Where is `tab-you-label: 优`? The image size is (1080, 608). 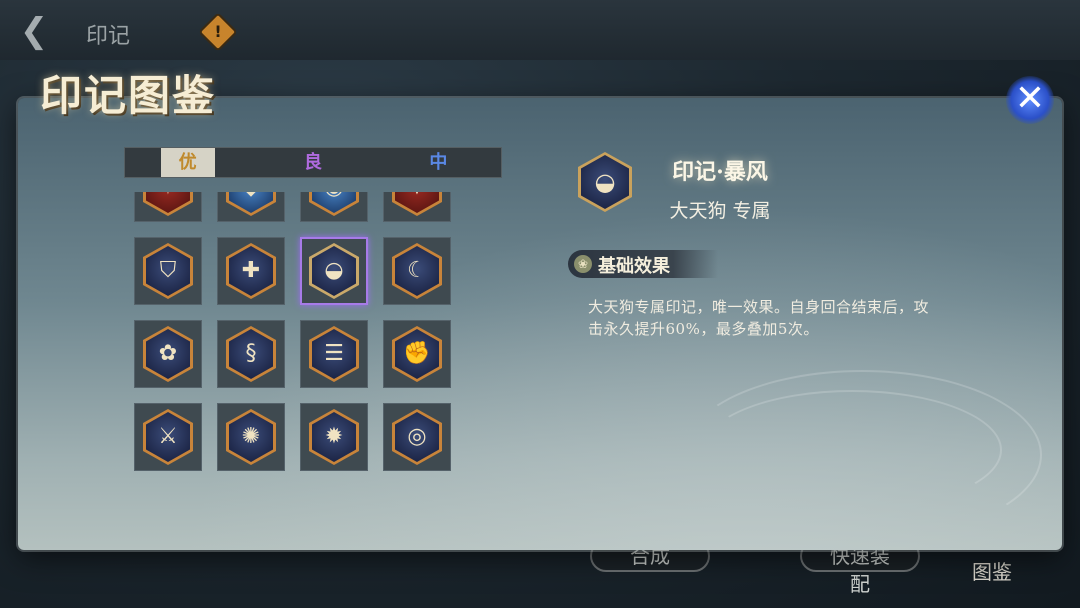
tab-you-label: 优 is located at coordinates (187, 162).